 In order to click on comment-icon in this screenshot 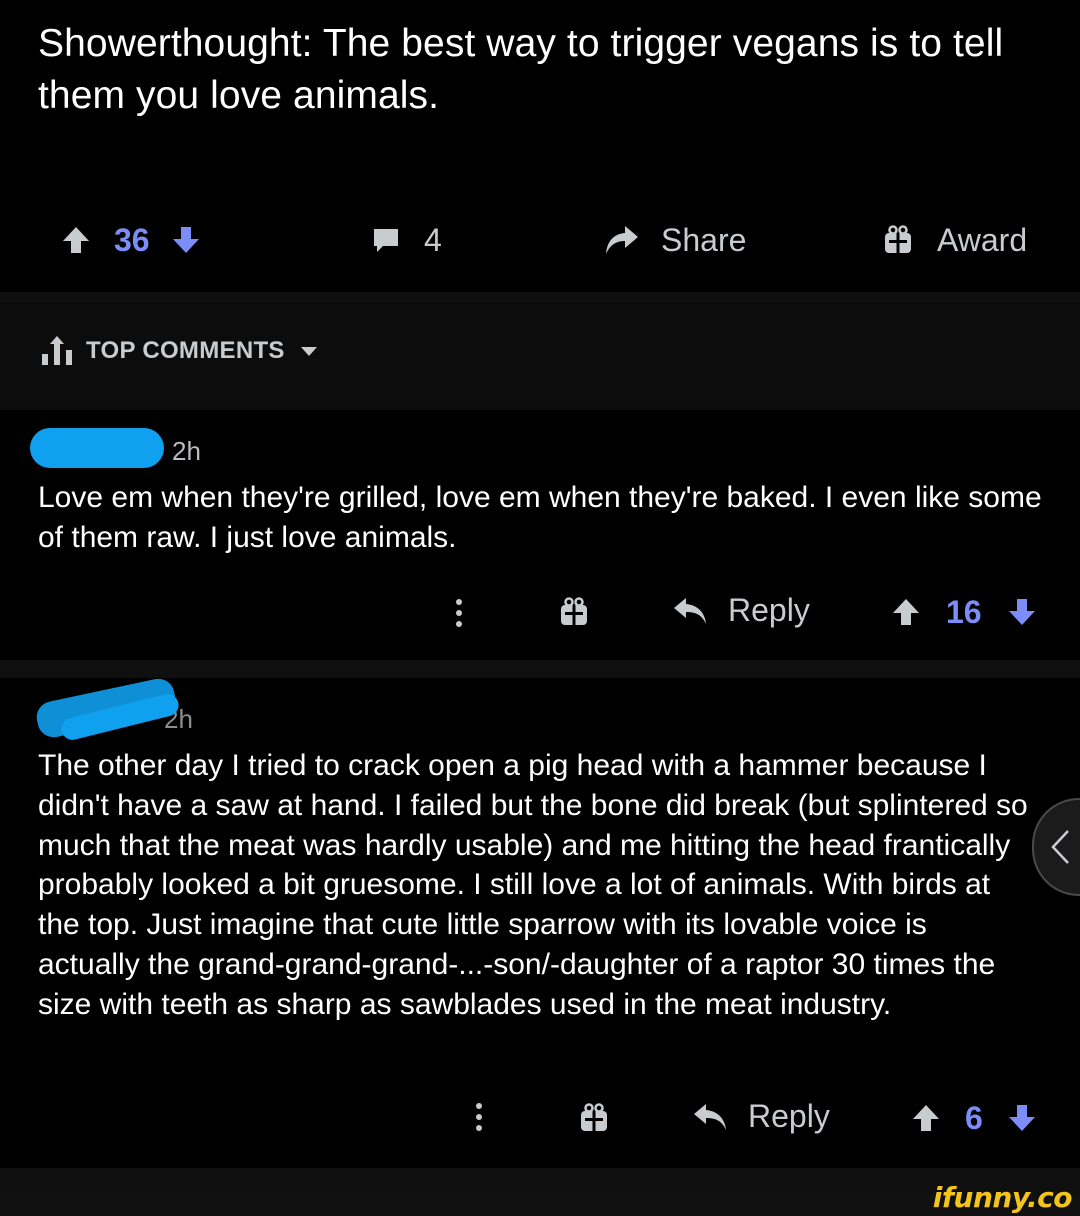, I will do `click(386, 240)`.